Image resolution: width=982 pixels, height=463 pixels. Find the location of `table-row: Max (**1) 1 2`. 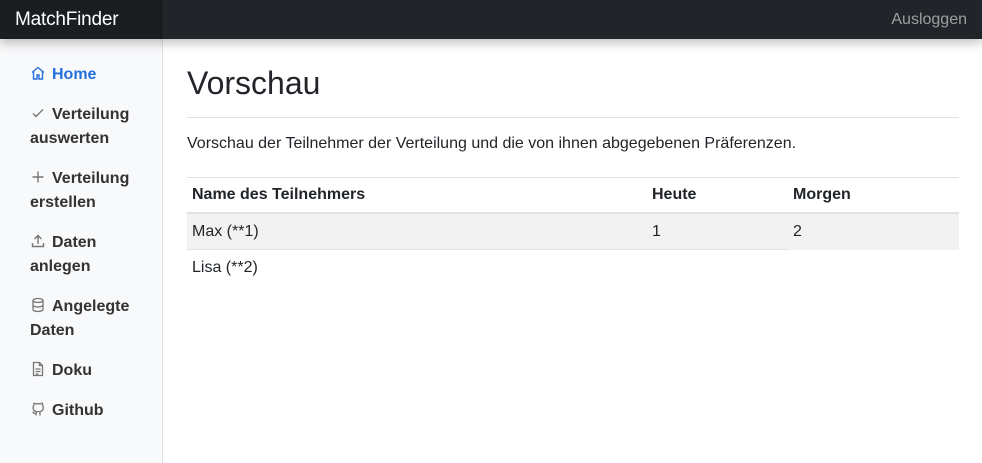

table-row: Max (**1) 1 2 is located at coordinates (573, 231).